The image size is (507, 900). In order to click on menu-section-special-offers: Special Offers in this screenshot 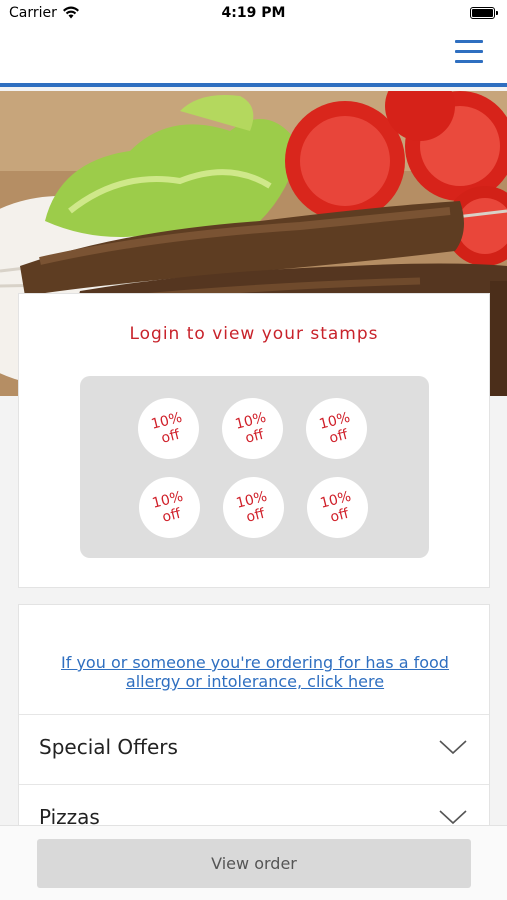, I will do `click(254, 749)`.